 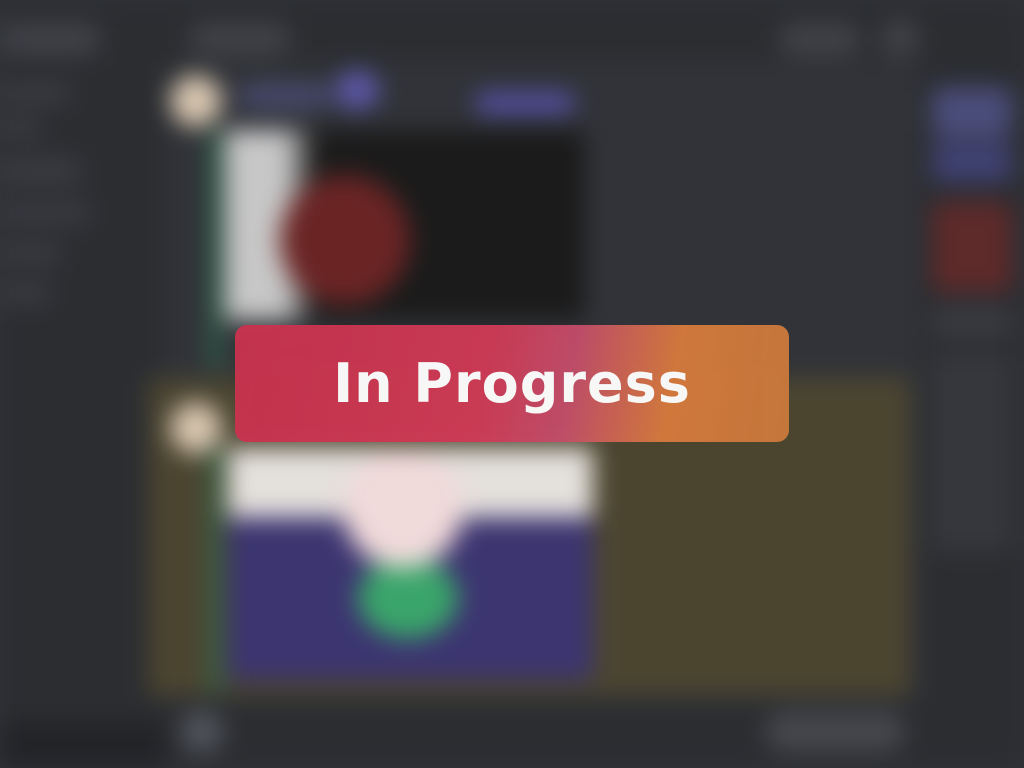 I want to click on top-bar, so click(x=512, y=31).